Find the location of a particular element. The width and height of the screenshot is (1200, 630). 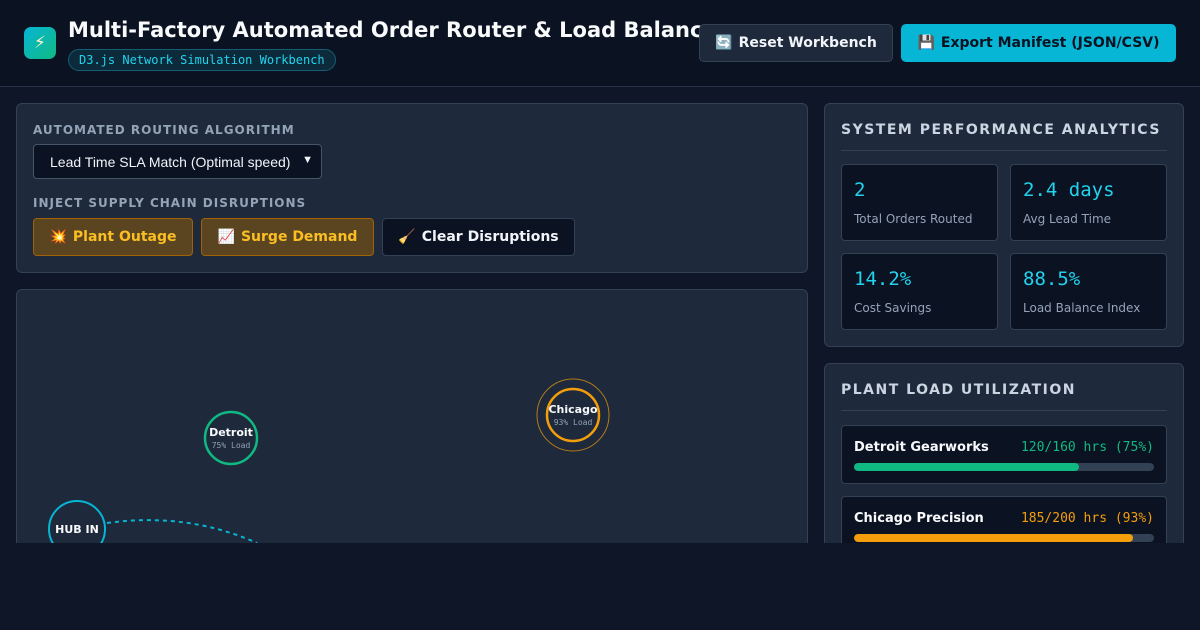

network-graph: Detroit 75% Load Chicago 93% Load HUB IN is located at coordinates (329, 468).